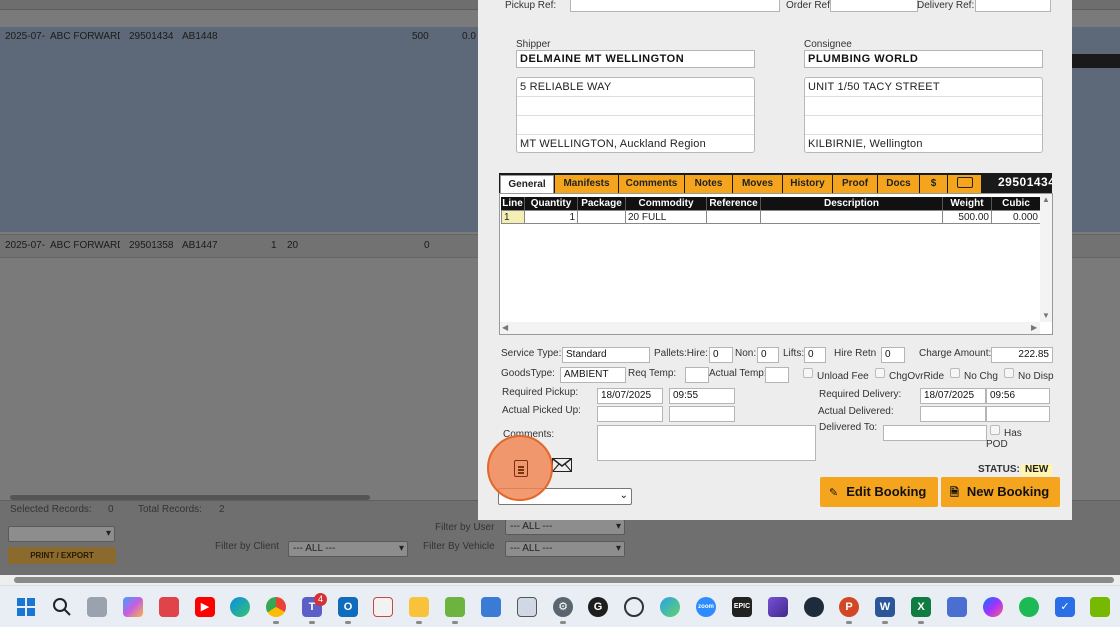 This screenshot has width=1120, height=627. What do you see at coordinates (666, 217) in the screenshot?
I see `grid-cell-commodity: 20 FULL` at bounding box center [666, 217].